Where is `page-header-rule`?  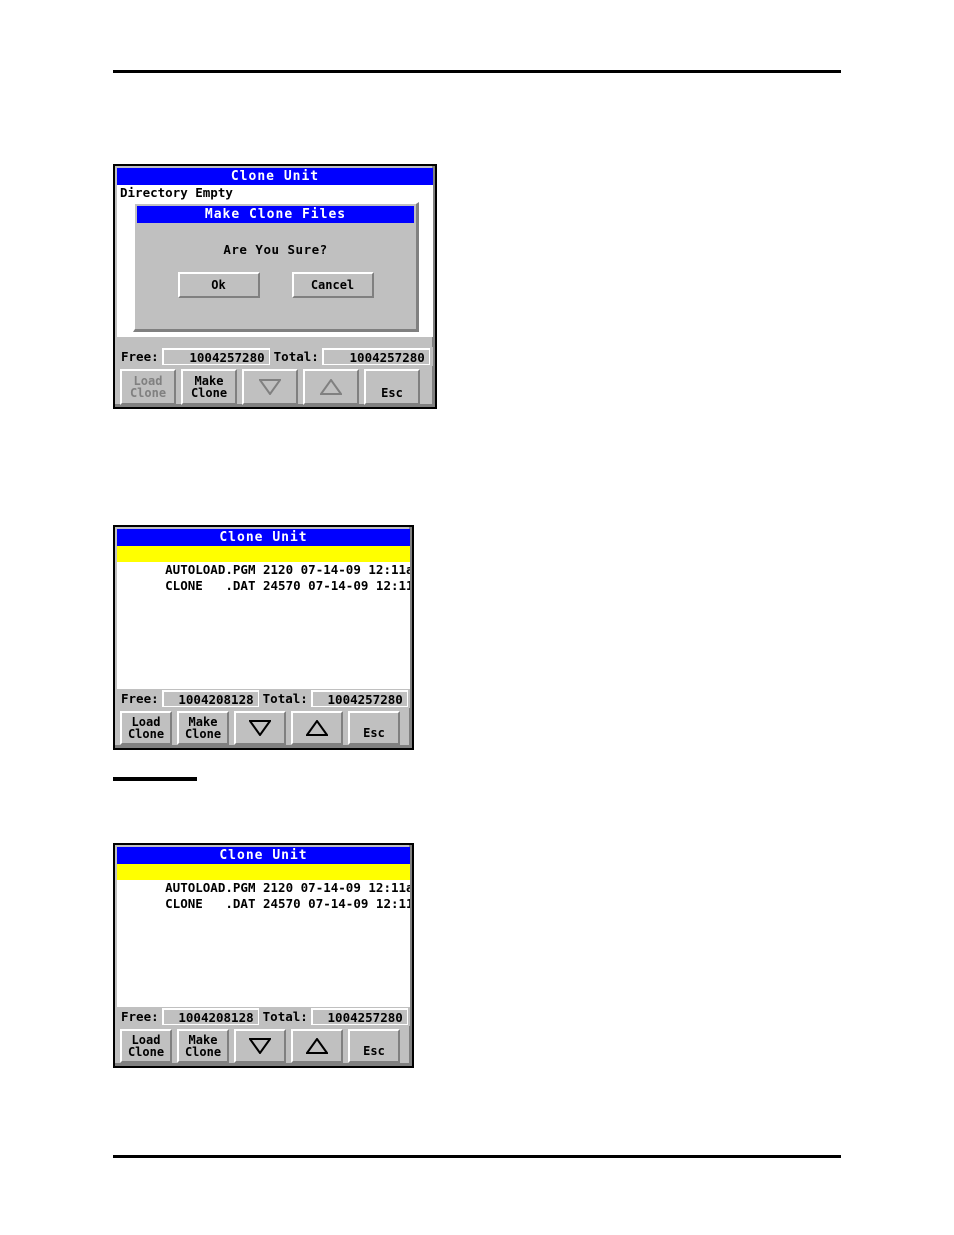 page-header-rule is located at coordinates (477, 71).